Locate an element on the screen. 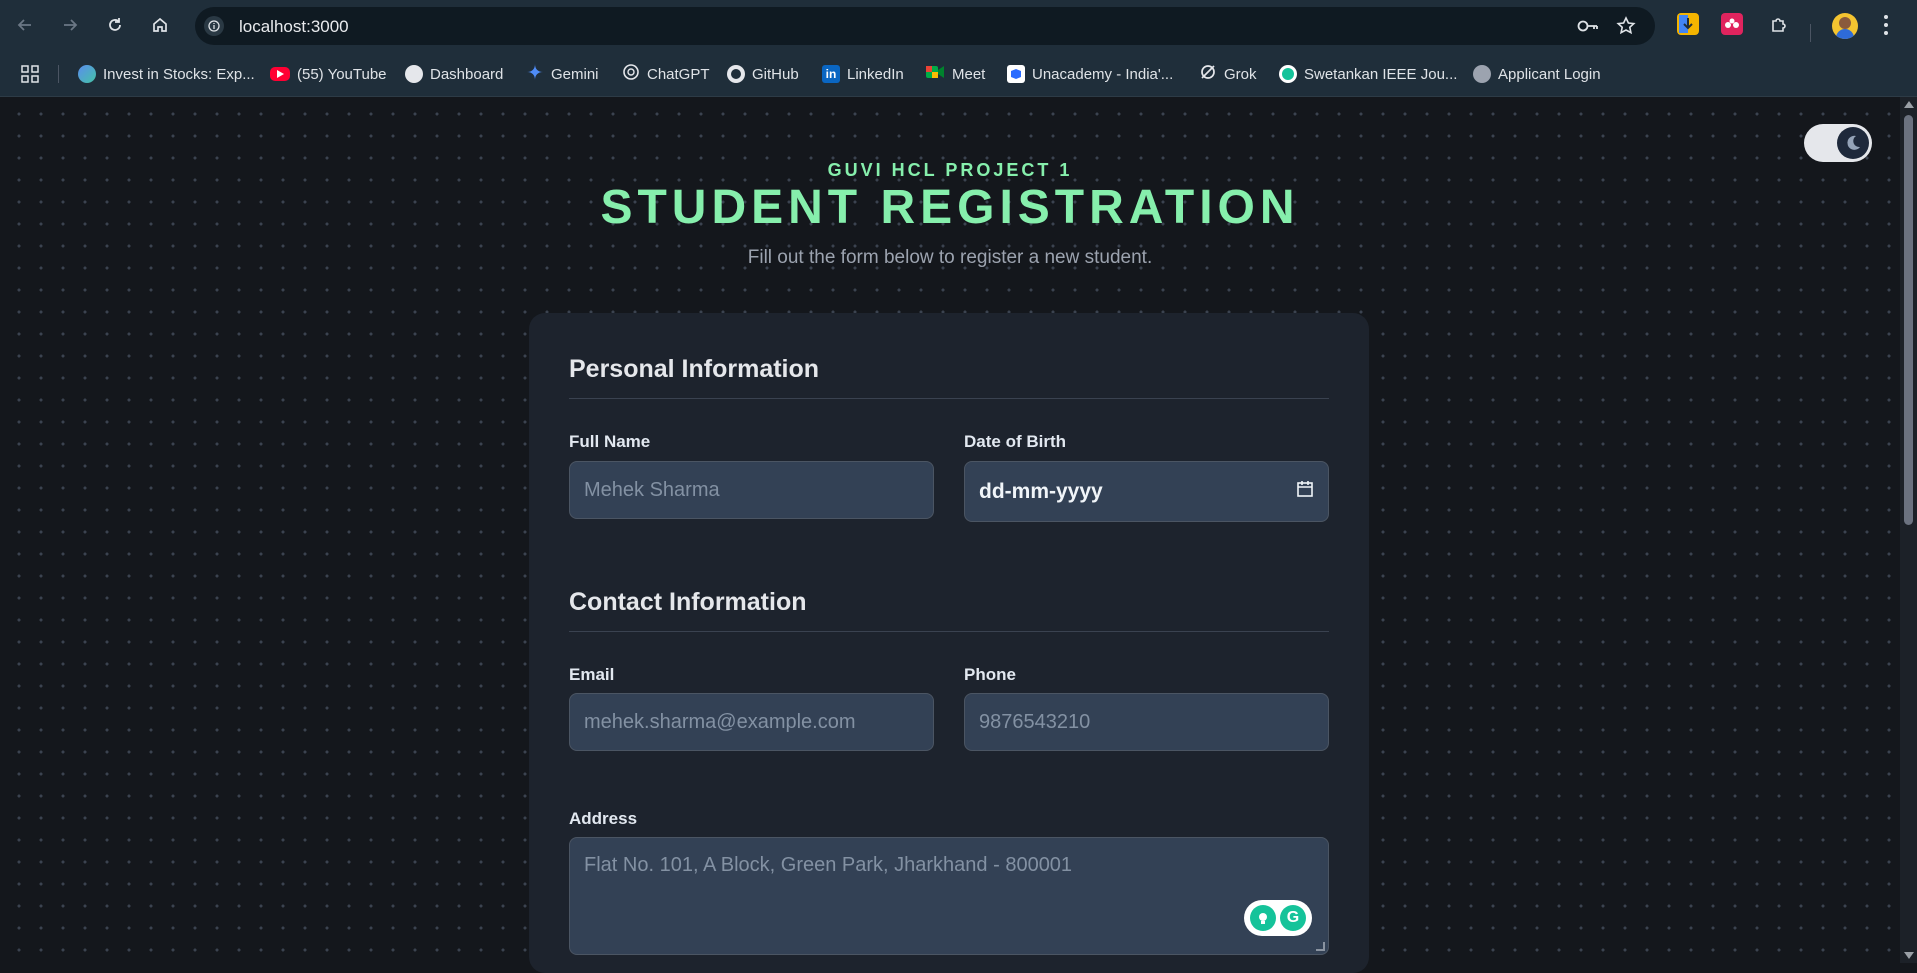 This screenshot has width=1917, height=973. chatgpt-icon is located at coordinates (631, 74).